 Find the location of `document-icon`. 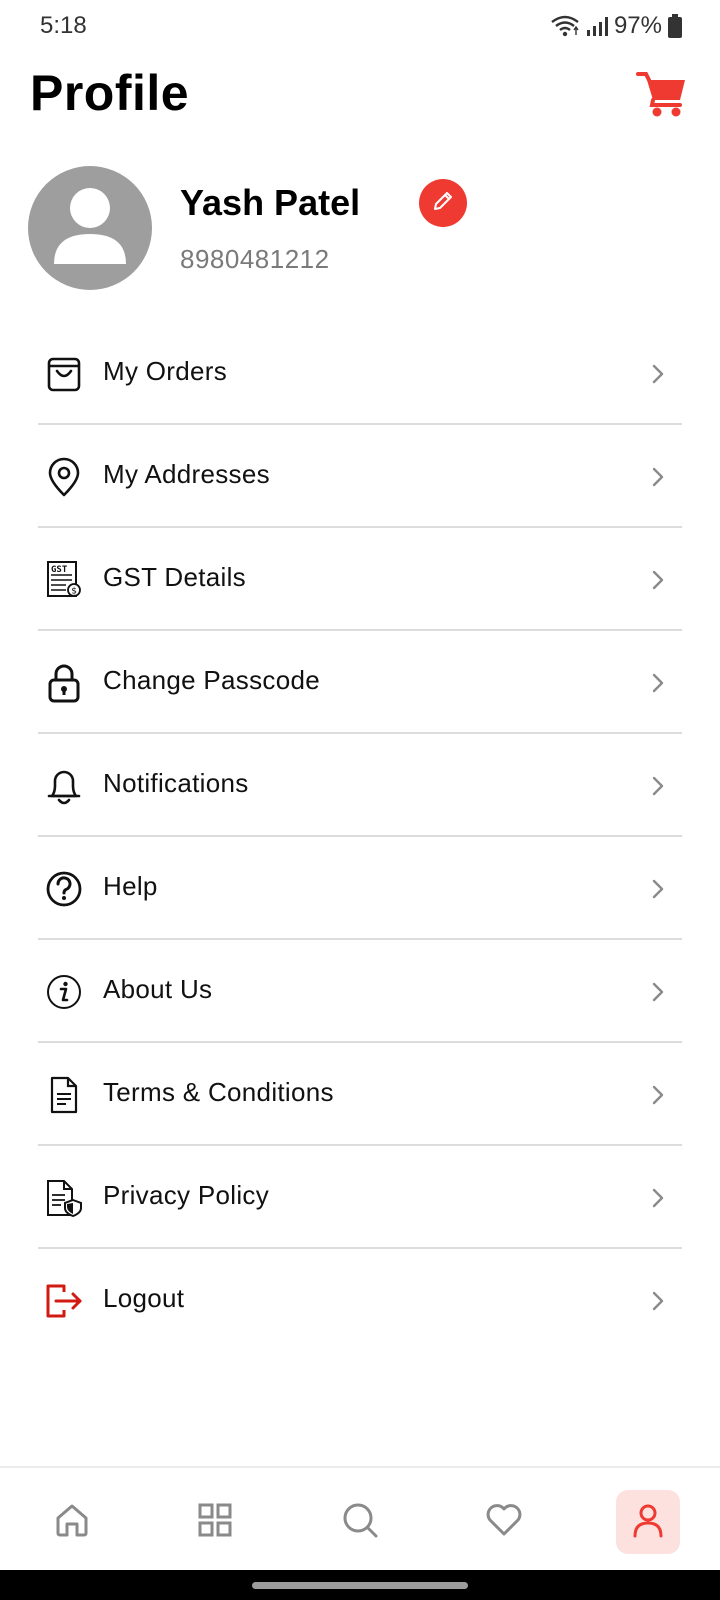

document-icon is located at coordinates (64, 1095).